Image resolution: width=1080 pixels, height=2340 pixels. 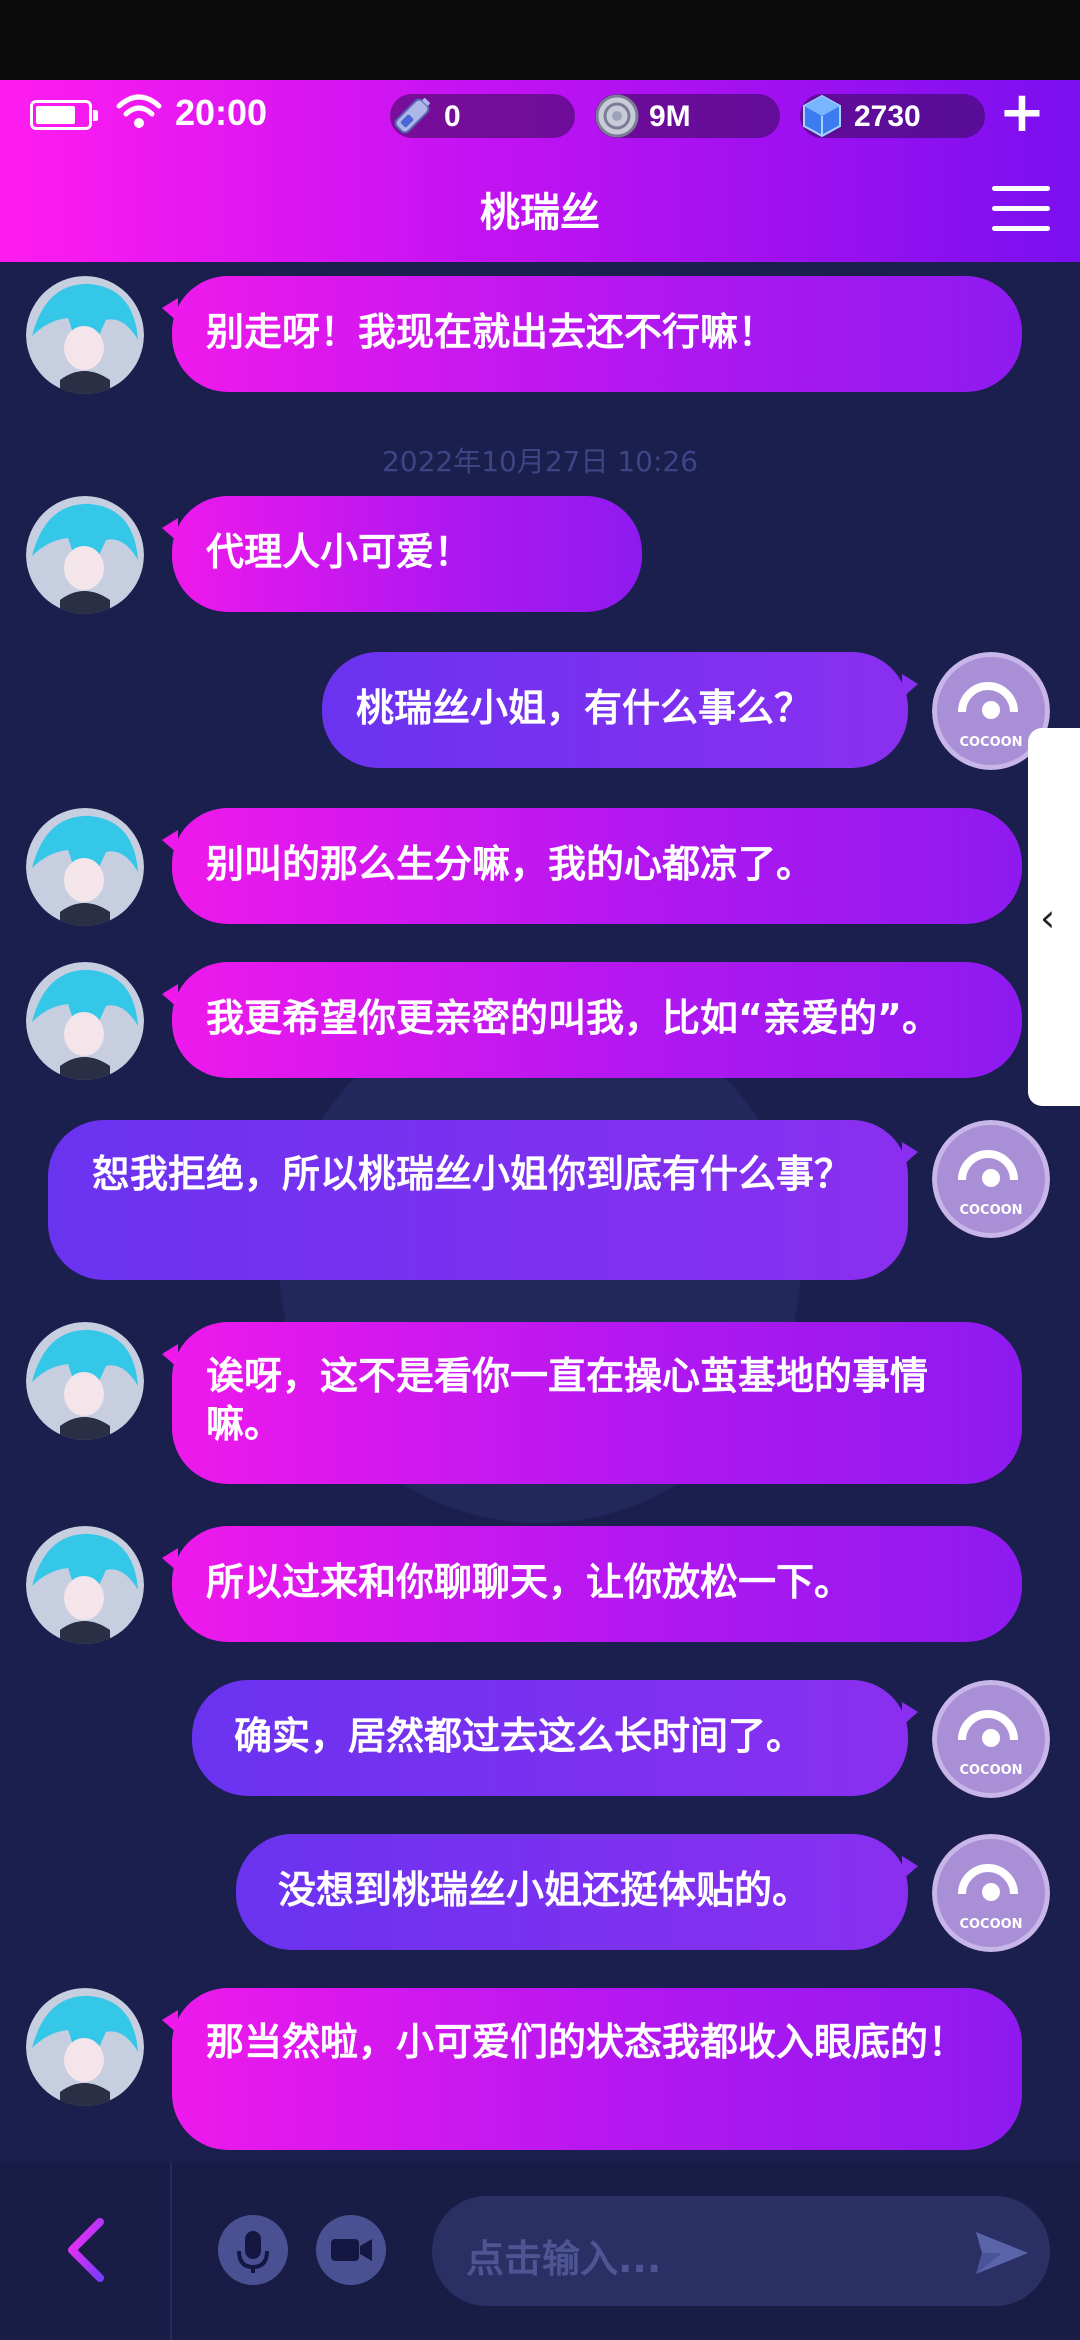 What do you see at coordinates (540, 171) in the screenshot?
I see `app-header: 20:00 0 9M 2730 + 桃瑞丝` at bounding box center [540, 171].